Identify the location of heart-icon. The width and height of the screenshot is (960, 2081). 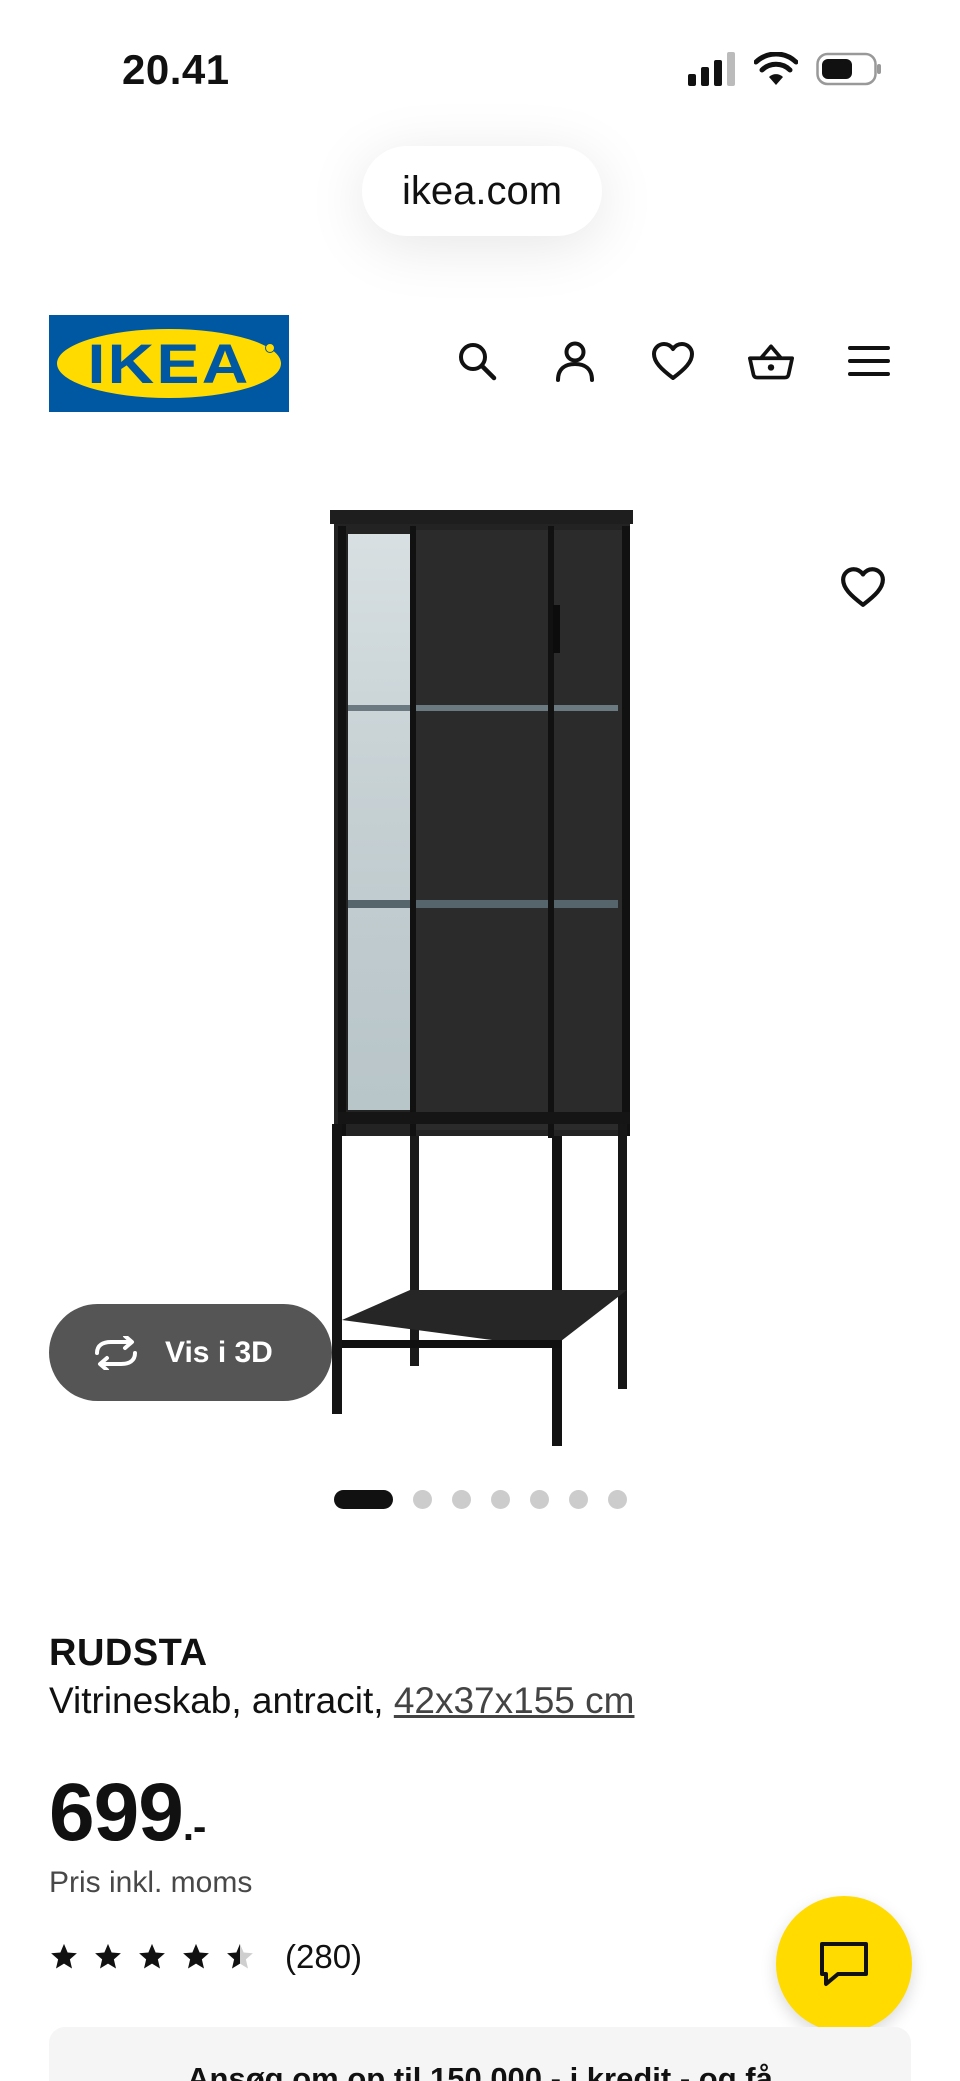
(673, 361).